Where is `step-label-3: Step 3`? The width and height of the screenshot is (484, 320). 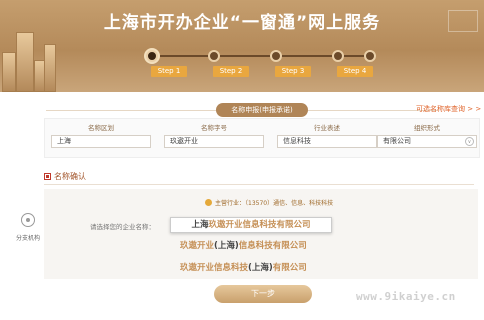 step-label-3: Step 3 is located at coordinates (293, 71).